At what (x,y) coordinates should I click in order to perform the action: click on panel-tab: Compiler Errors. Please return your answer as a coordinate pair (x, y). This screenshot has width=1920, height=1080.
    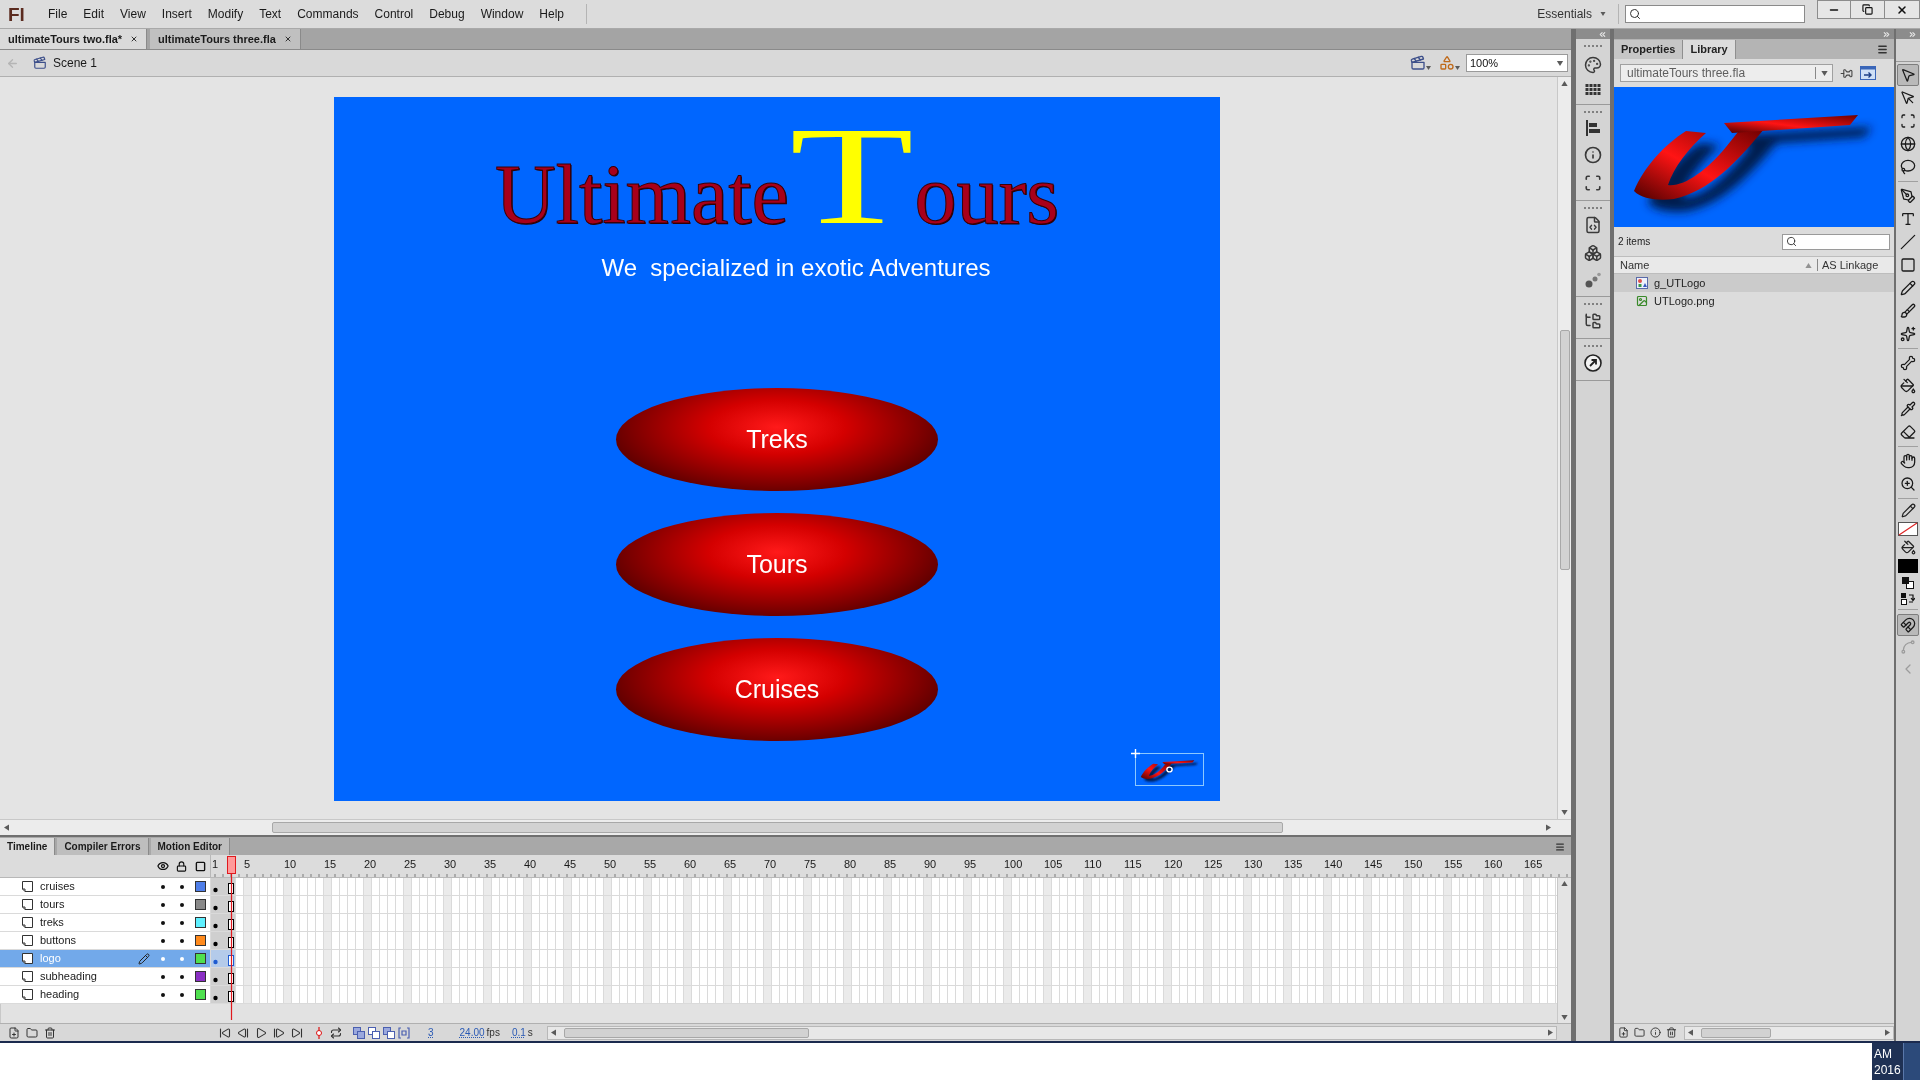
    Looking at the image, I should click on (103, 846).